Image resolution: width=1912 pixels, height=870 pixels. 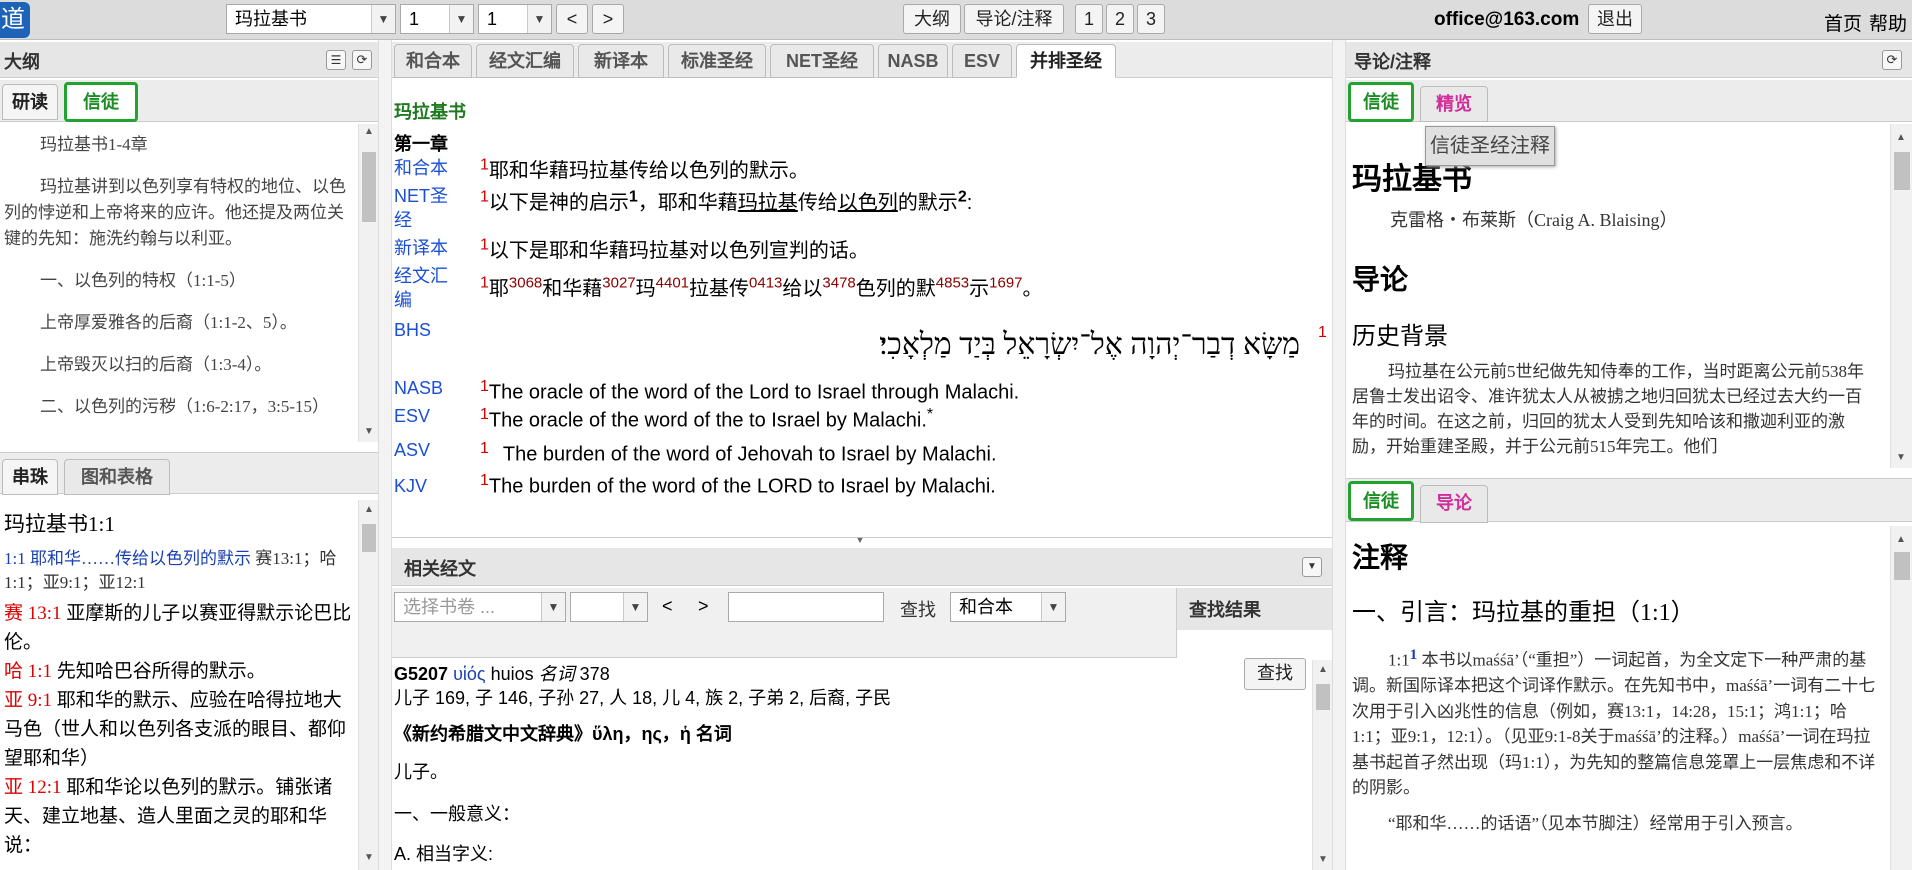 I want to click on version-label-esv: ESV, so click(x=412, y=416).